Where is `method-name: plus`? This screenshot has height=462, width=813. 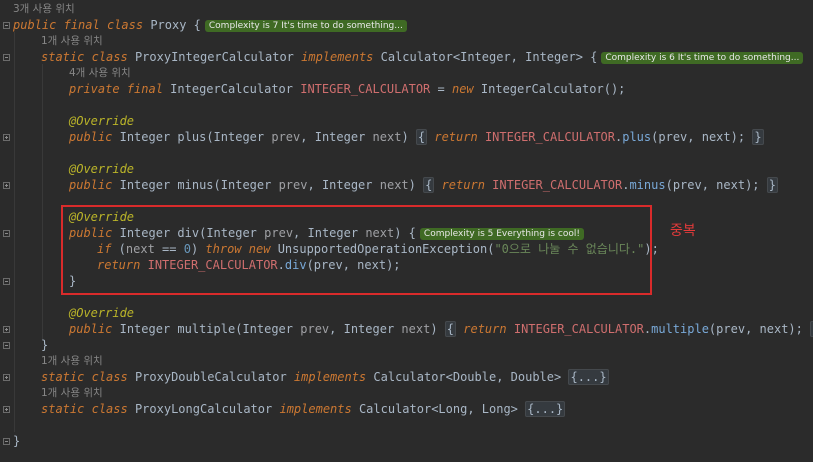
method-name: plus is located at coordinates (192, 137).